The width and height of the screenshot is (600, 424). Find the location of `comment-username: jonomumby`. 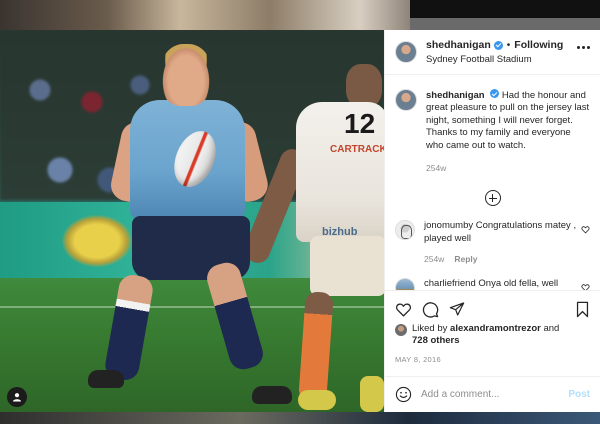

comment-username: jonomumby is located at coordinates (448, 225).